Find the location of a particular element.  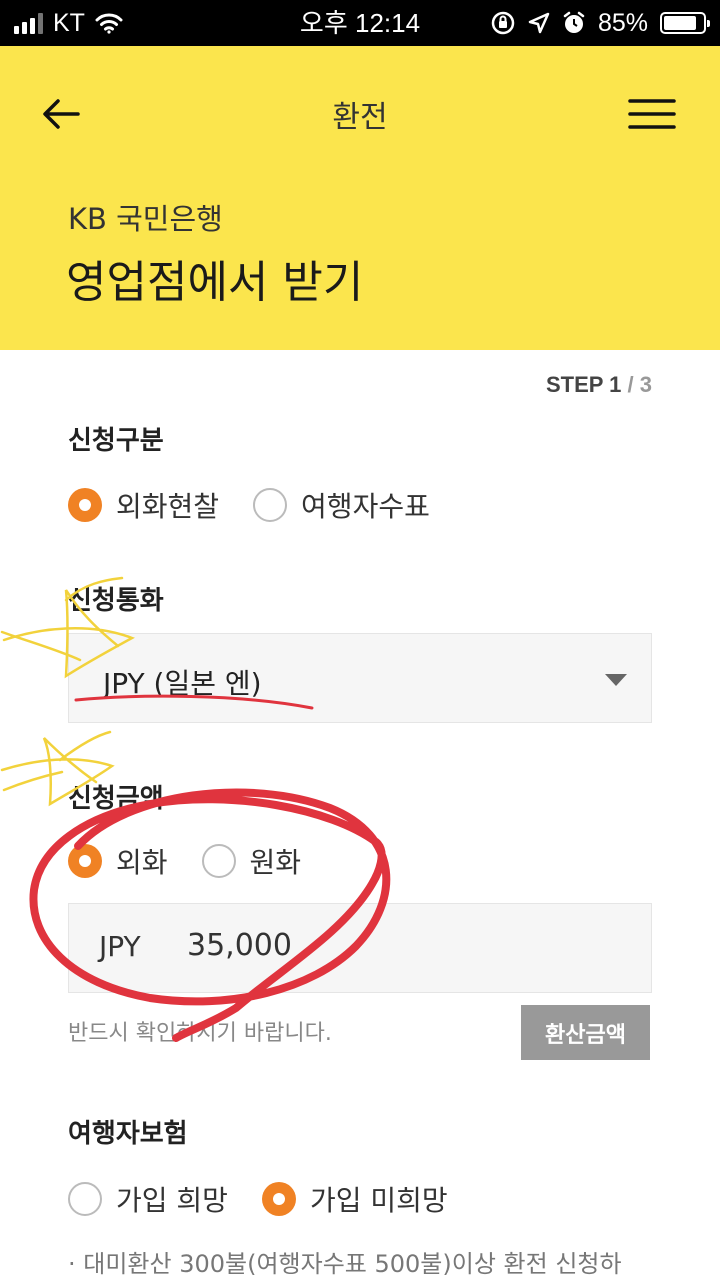

insurance-label: 여행자보험 is located at coordinates (128, 1134).